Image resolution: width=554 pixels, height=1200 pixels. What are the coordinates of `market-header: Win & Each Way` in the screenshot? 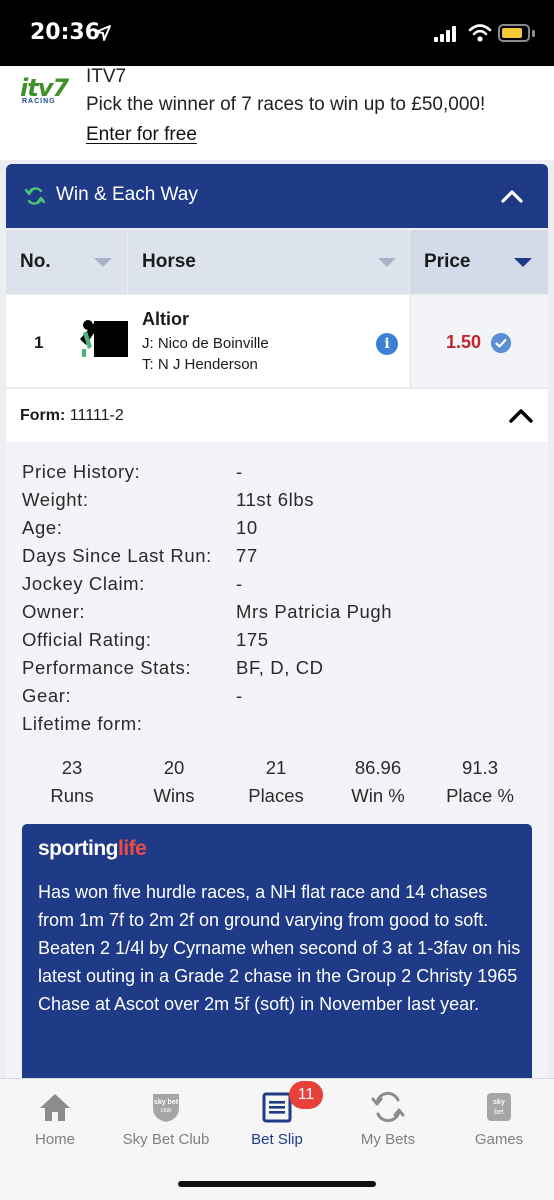 It's located at (277, 196).